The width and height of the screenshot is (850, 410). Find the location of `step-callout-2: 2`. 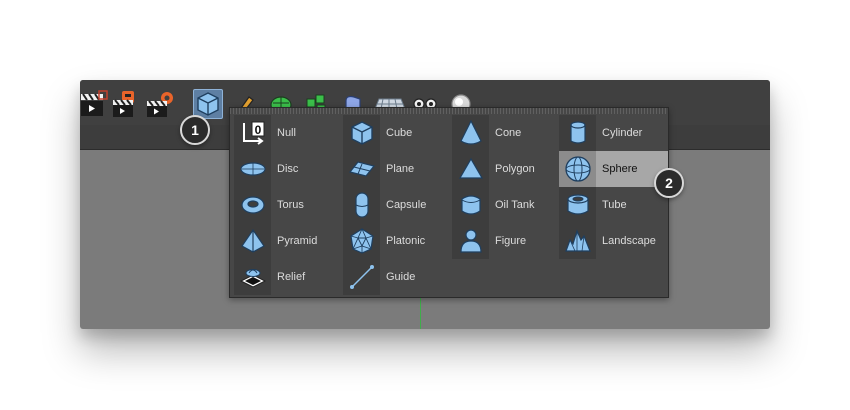

step-callout-2: 2 is located at coordinates (669, 183).